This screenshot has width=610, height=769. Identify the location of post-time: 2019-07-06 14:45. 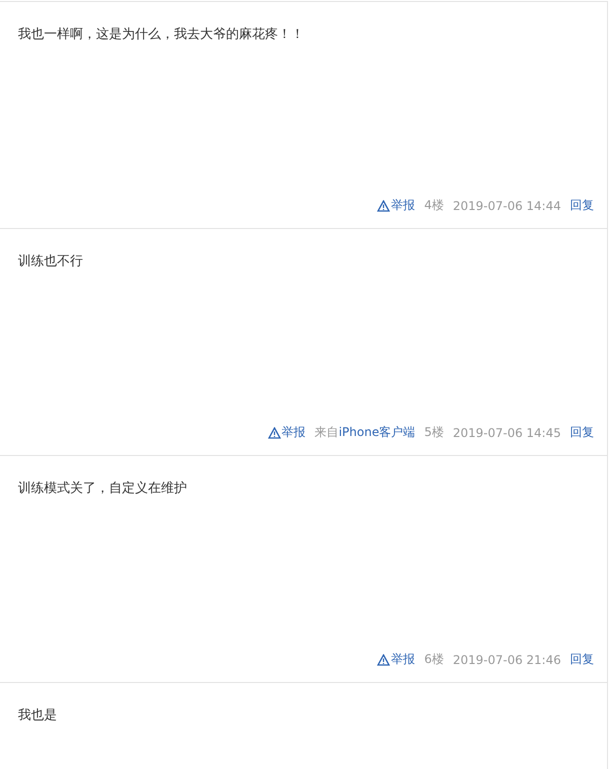
(506, 433).